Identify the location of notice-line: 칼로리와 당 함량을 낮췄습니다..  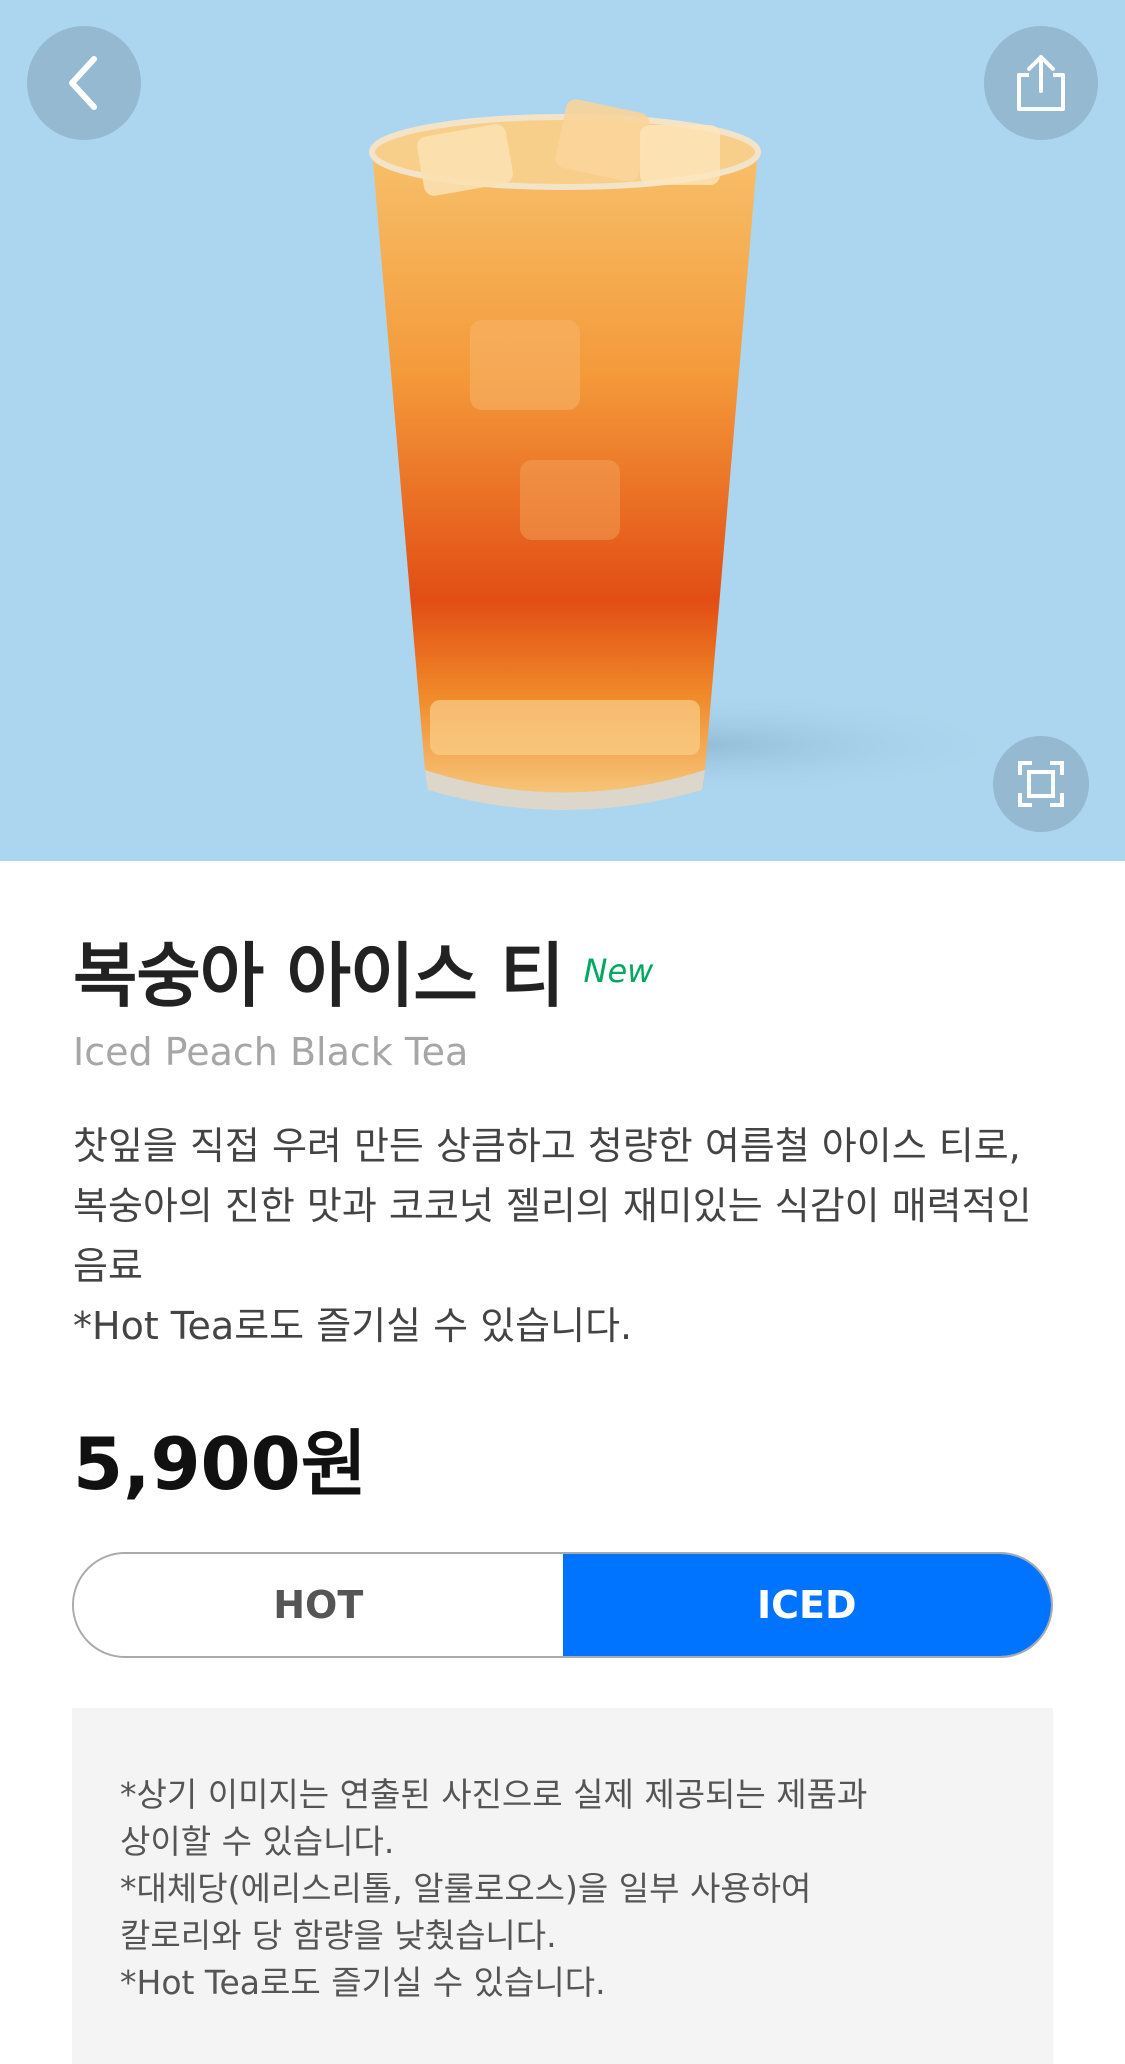
(338, 1935).